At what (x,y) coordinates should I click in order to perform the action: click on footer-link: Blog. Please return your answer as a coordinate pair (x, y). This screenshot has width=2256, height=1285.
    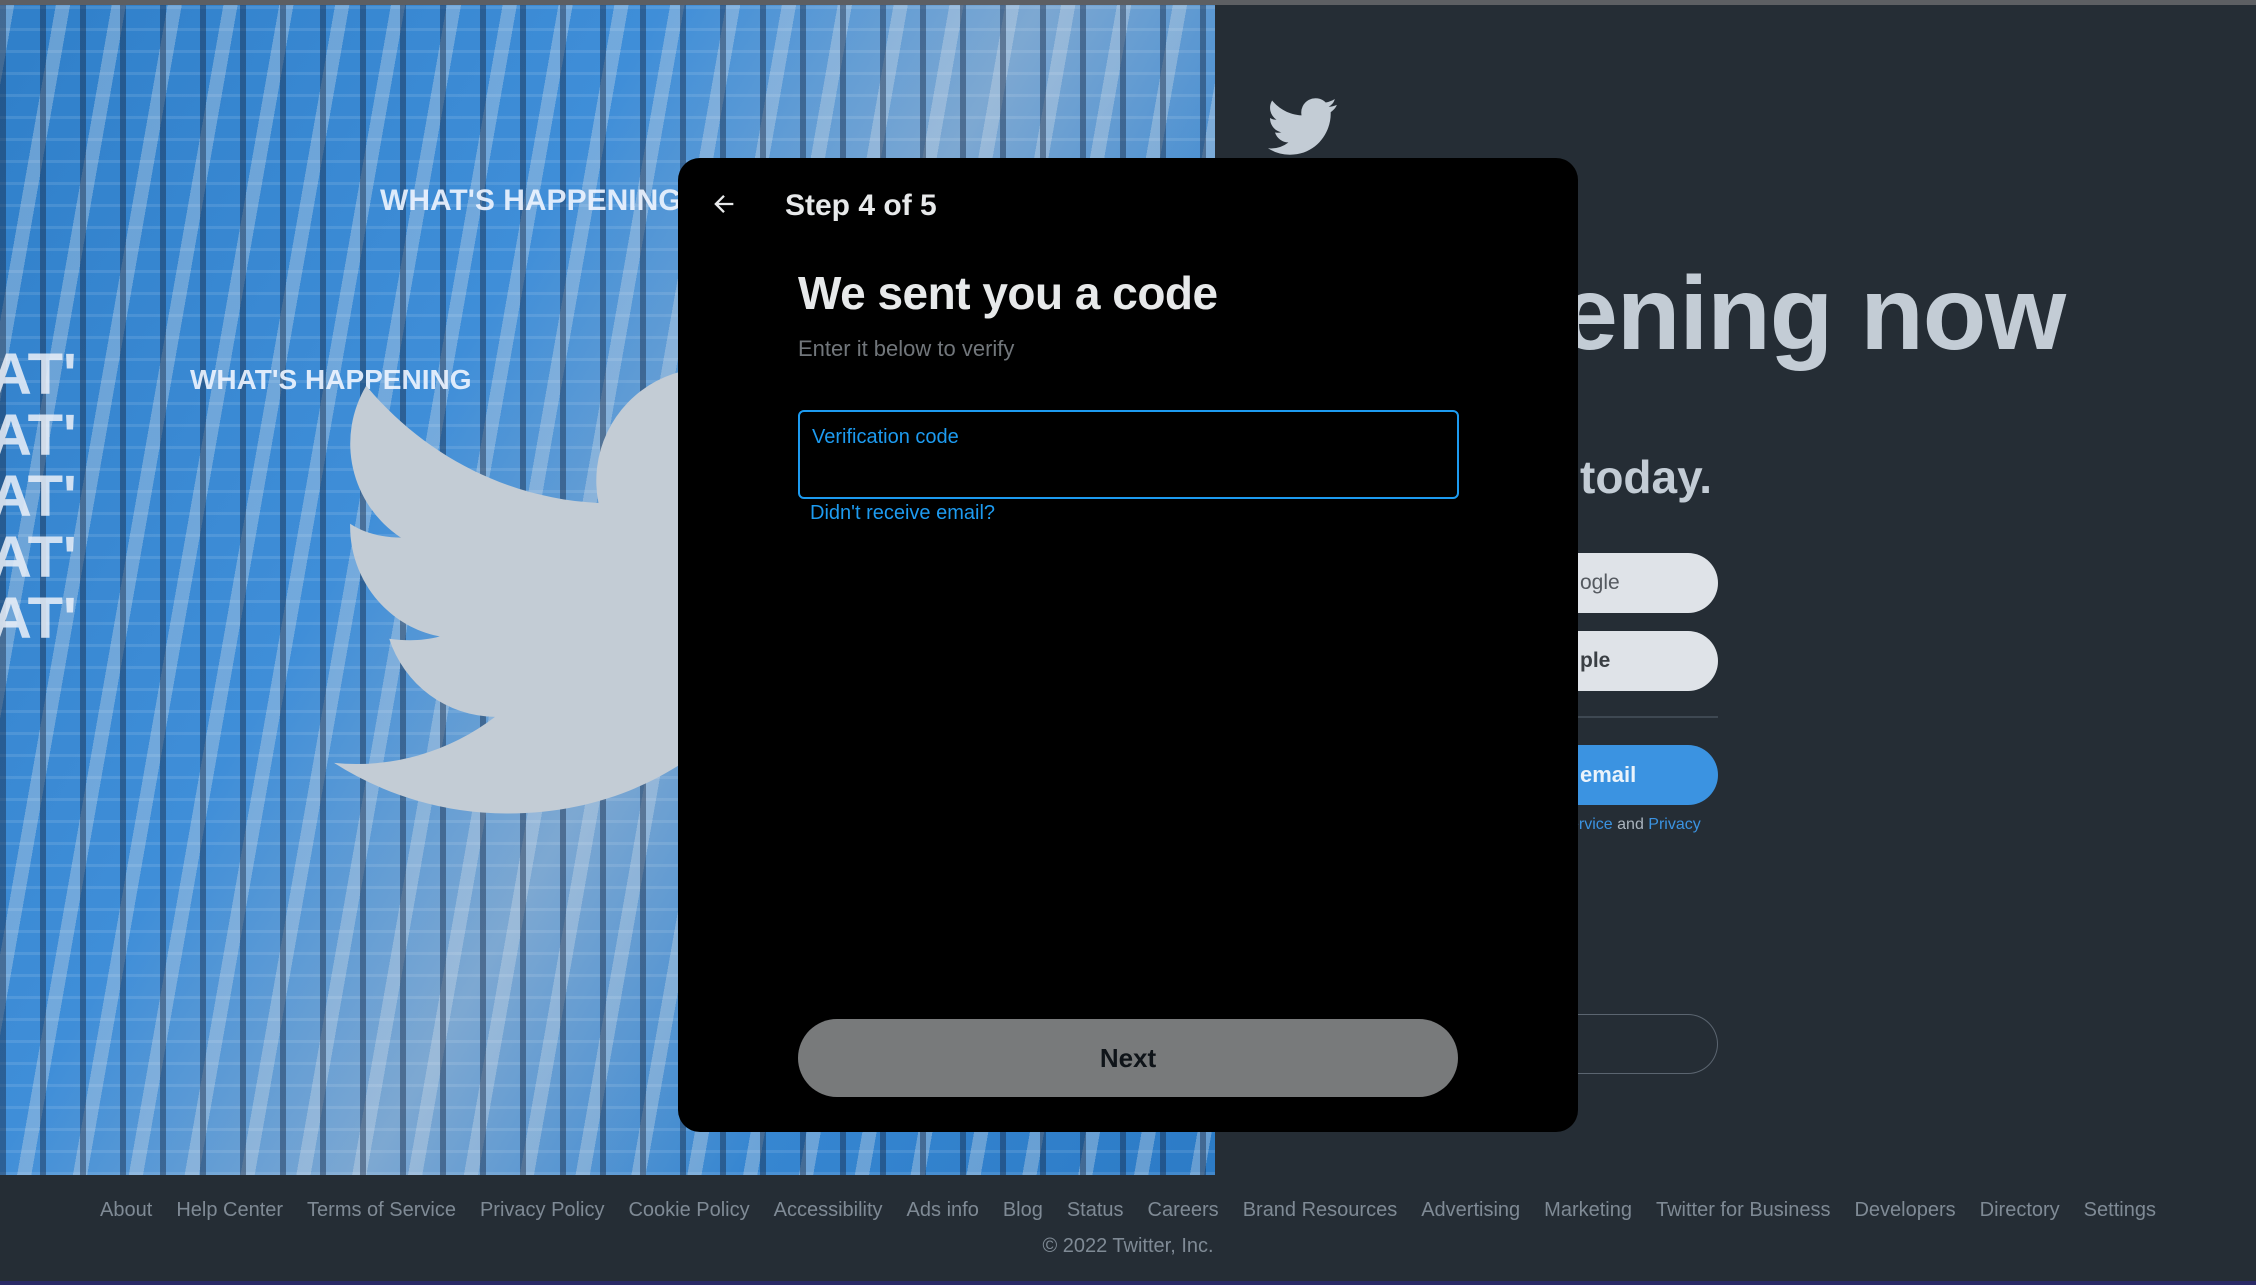
    Looking at the image, I should click on (1023, 1210).